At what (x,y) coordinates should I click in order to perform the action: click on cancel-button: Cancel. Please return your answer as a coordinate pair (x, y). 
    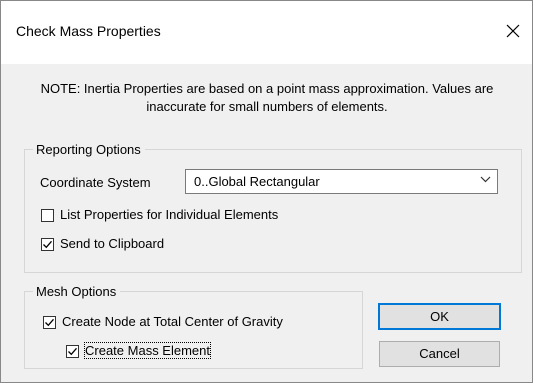
    Looking at the image, I should click on (439, 354).